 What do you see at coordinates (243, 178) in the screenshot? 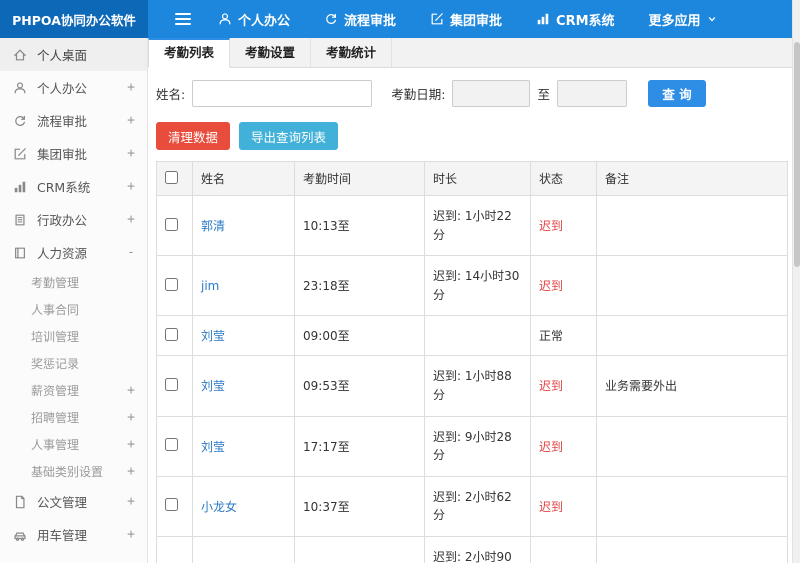
I see `column-header: 姓名` at bounding box center [243, 178].